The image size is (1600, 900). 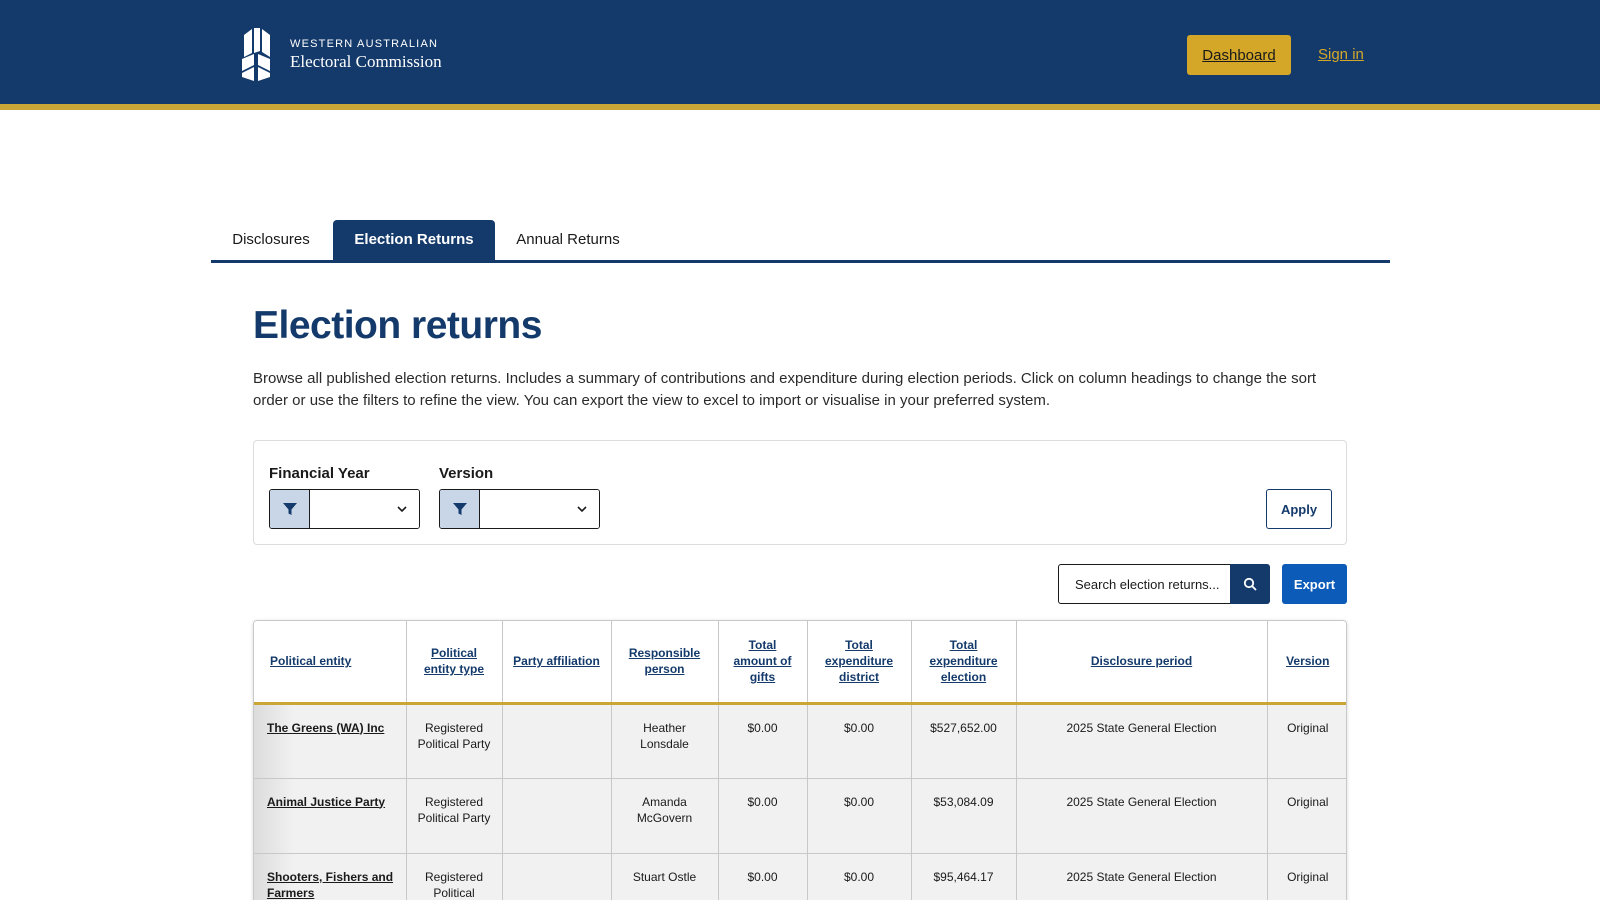 What do you see at coordinates (665, 663) in the screenshot?
I see `column-header-responsible-person: Responsible person` at bounding box center [665, 663].